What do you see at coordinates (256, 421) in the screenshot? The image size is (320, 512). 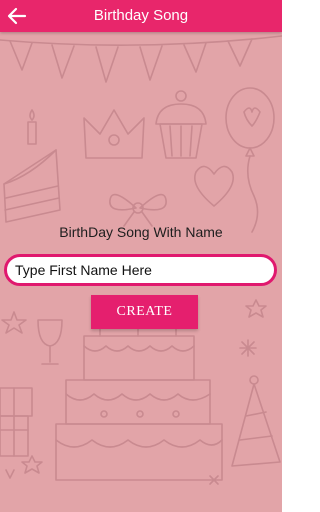 I see `party-hat-icon` at bounding box center [256, 421].